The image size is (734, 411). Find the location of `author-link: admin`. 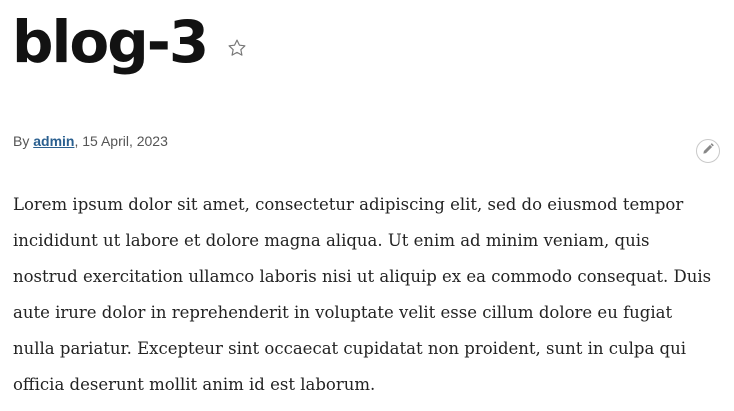

author-link: admin is located at coordinates (53, 141).